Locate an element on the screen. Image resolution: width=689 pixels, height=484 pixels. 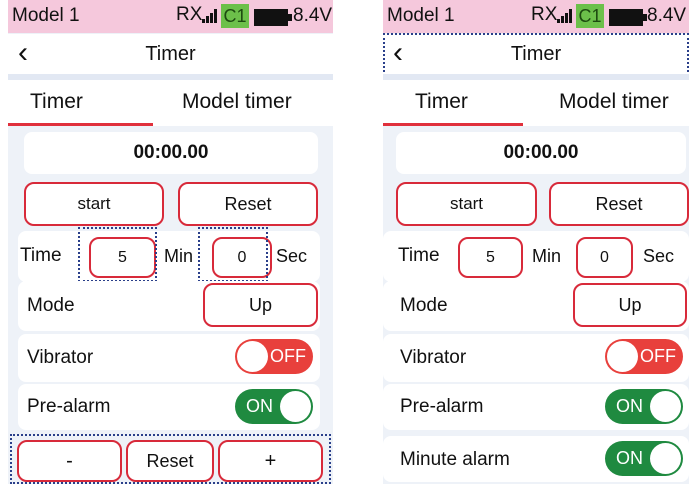
title-row: ‹ Timer is located at coordinates (170, 54).